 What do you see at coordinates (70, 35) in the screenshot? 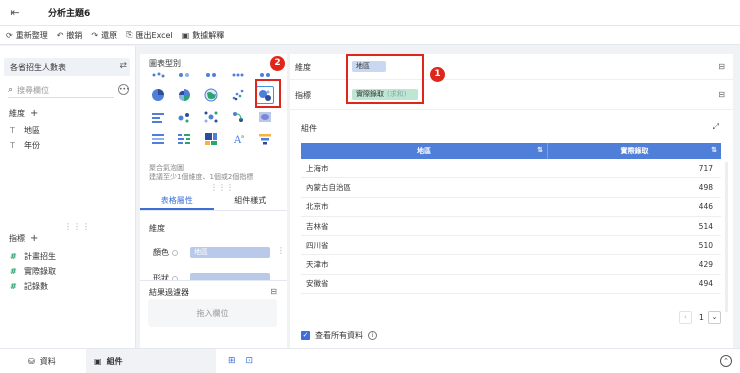
I see `undo-button: ↶ 撤銷` at bounding box center [70, 35].